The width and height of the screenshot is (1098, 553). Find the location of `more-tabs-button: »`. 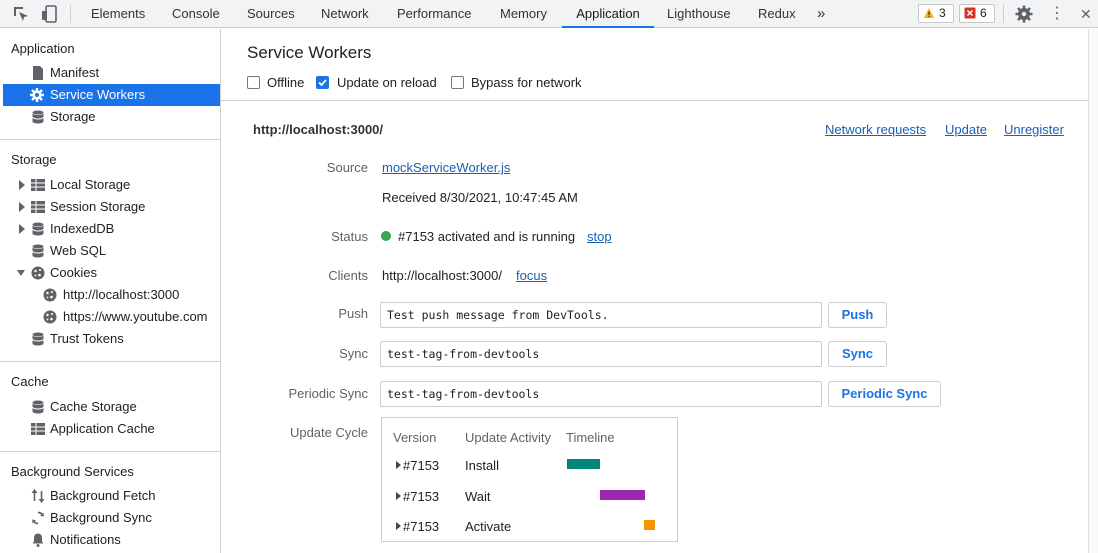

more-tabs-button: » is located at coordinates (821, 14).